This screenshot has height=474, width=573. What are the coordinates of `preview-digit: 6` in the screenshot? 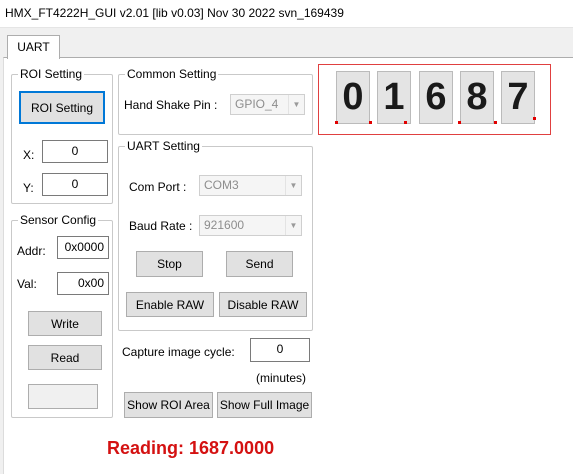 It's located at (436, 97).